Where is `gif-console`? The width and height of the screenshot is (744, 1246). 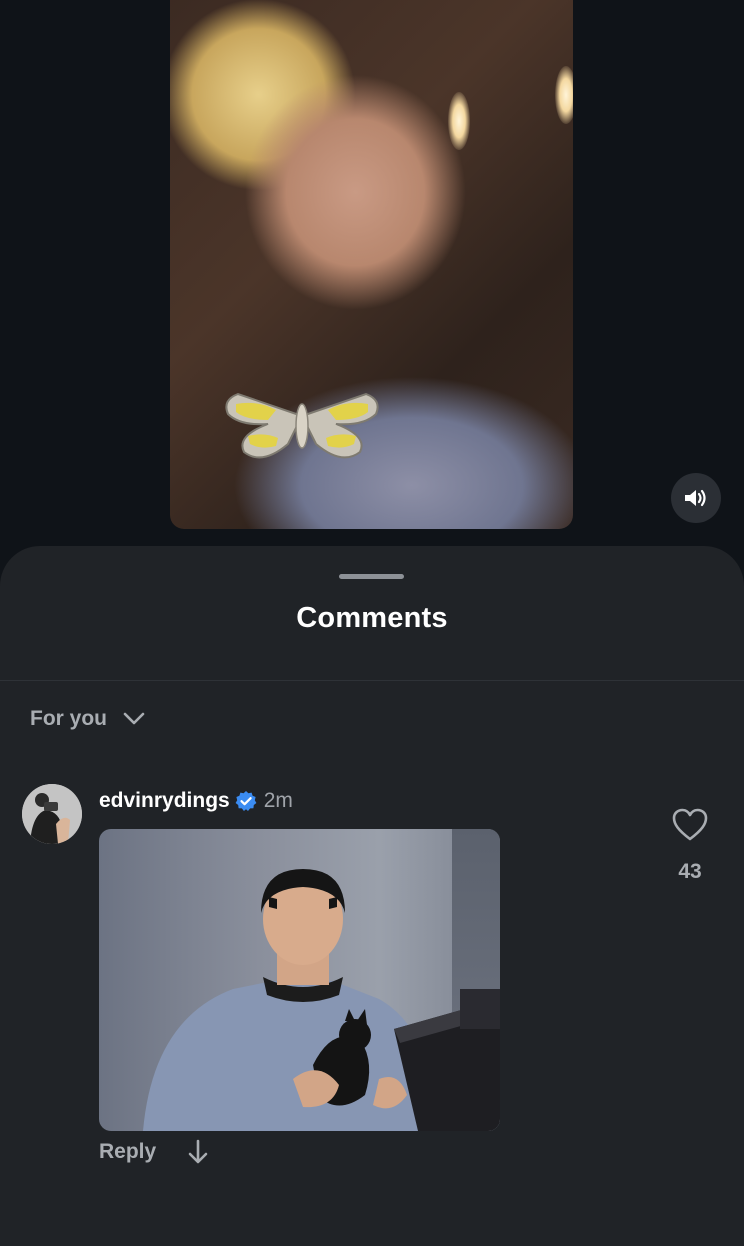
gif-console is located at coordinates (447, 1060).